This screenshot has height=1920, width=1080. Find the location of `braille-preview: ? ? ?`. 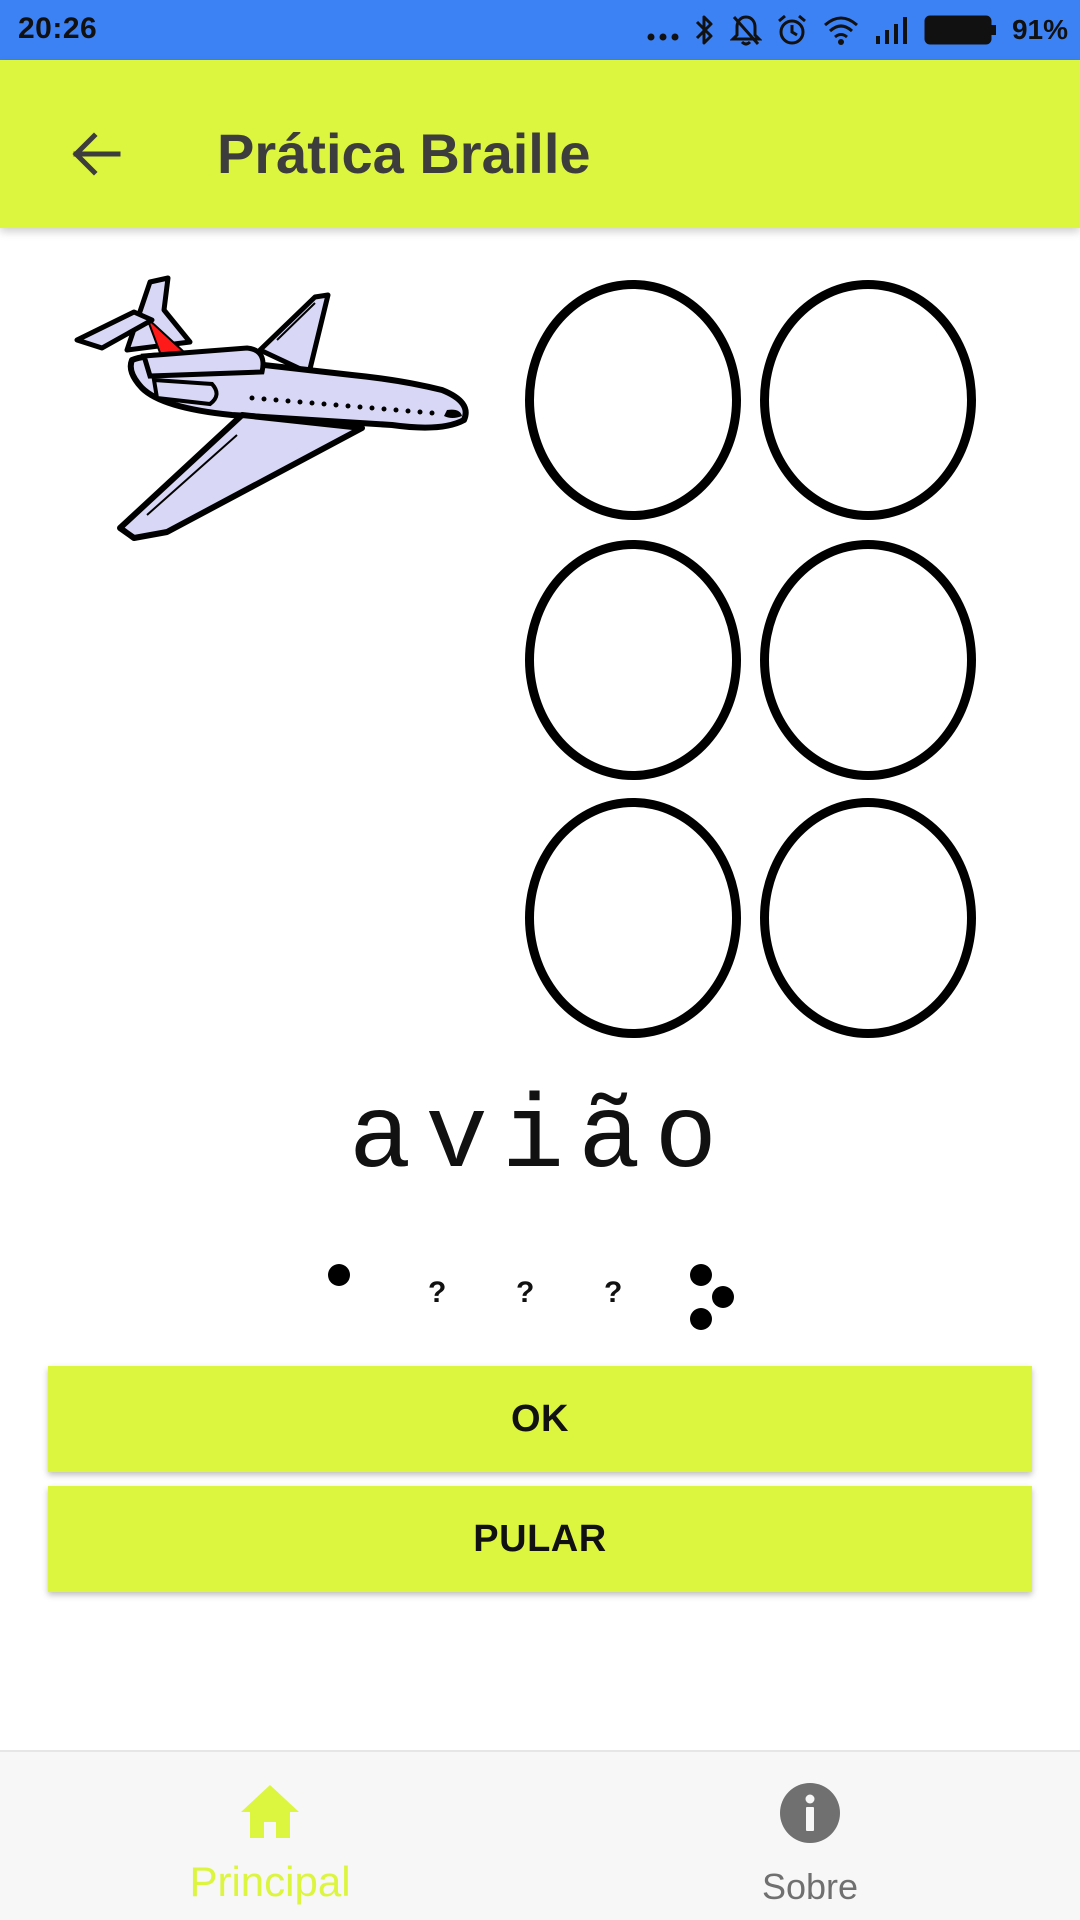

braille-preview: ? ? ? is located at coordinates (540, 1296).